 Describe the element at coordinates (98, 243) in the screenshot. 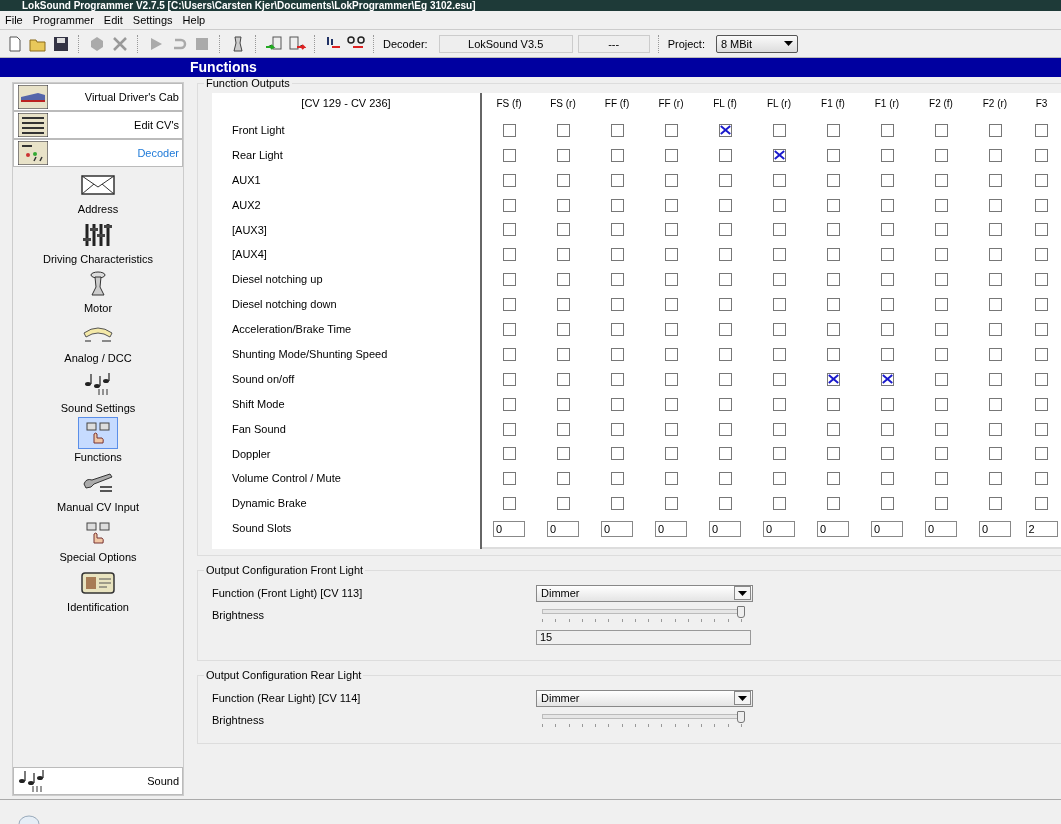

I see `sidebar-item: Driving Characteristics` at that location.